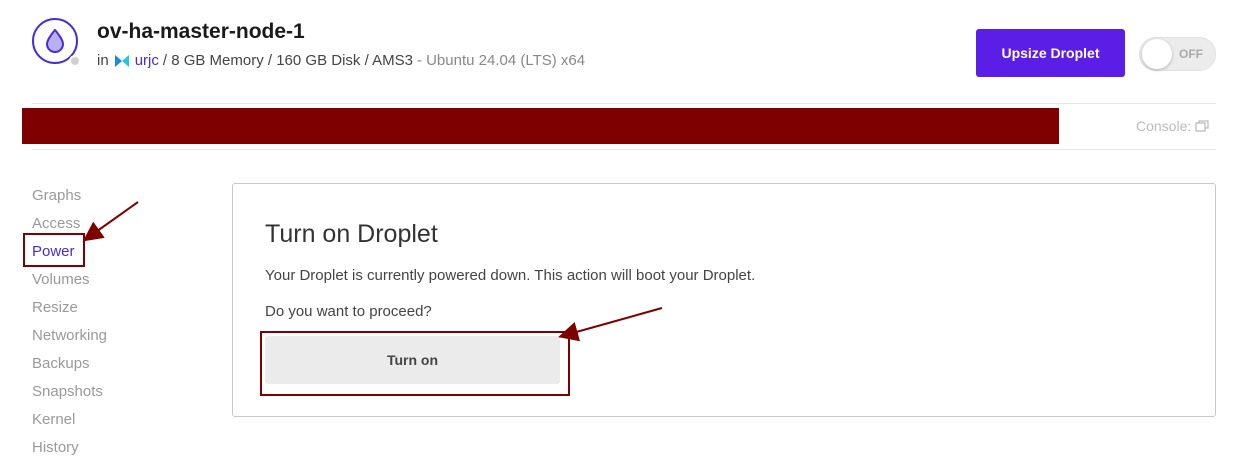 This screenshot has width=1257, height=463. Describe the element at coordinates (348, 311) in the screenshot. I see `panel-question: Do you want to proceed?` at that location.